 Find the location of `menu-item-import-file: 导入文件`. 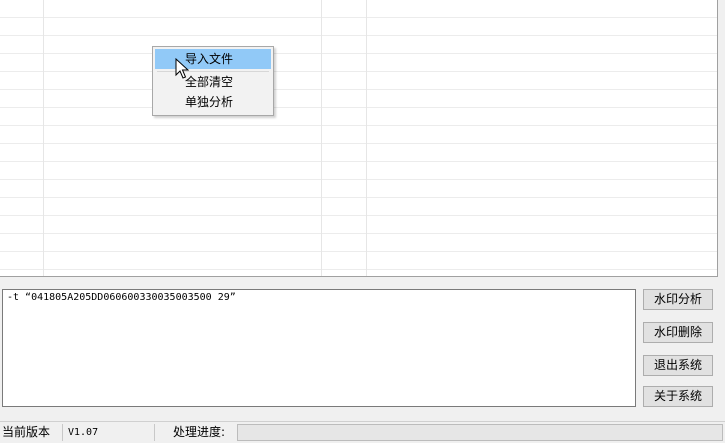

menu-item-import-file: 导入文件 is located at coordinates (213, 59).